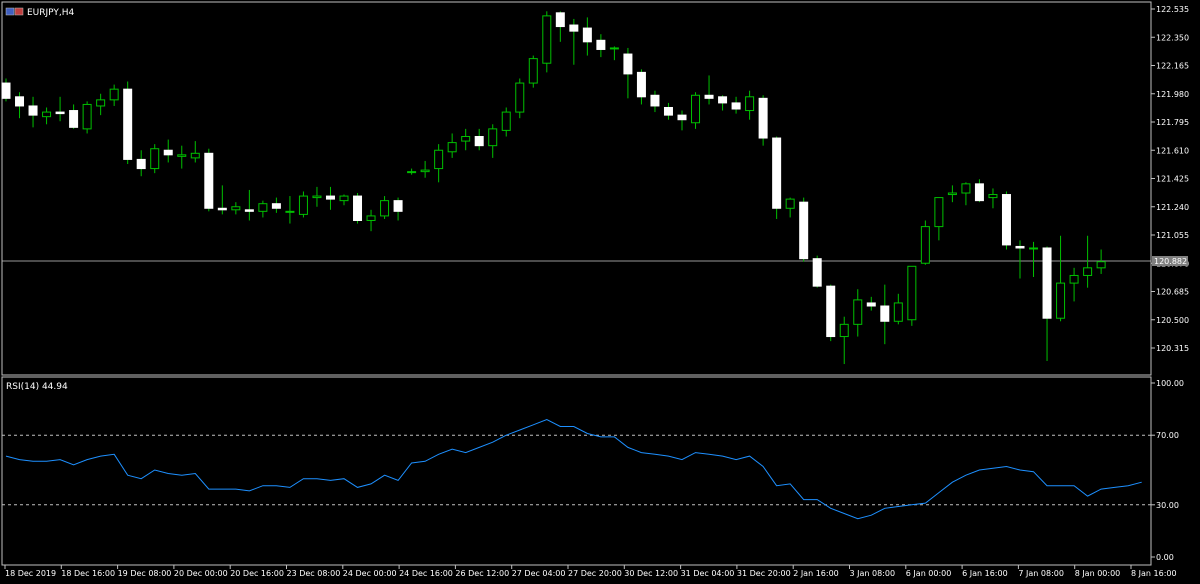 The image size is (1200, 584). Describe the element at coordinates (51, 13) in the screenshot. I see `symbol-label: EURJPY,H4` at that location.